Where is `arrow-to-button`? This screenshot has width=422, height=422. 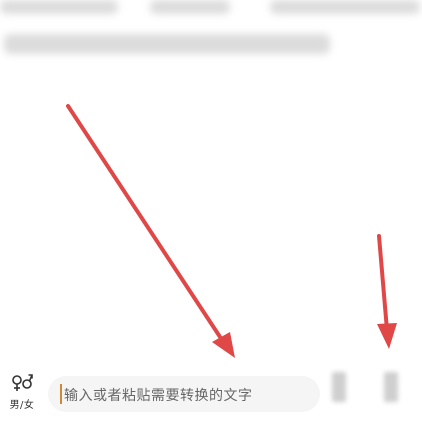 arrow-to-button is located at coordinates (387, 291).